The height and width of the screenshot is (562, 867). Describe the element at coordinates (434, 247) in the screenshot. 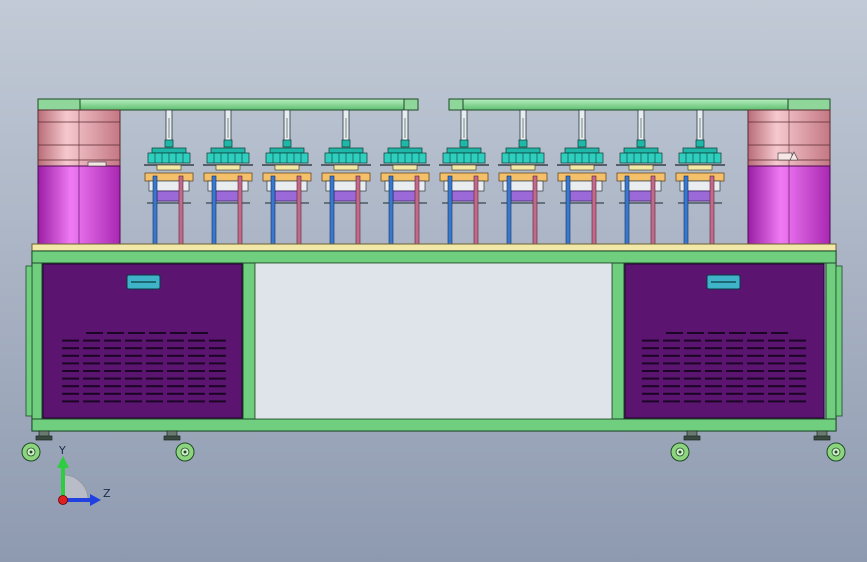

I see `table-top` at that location.